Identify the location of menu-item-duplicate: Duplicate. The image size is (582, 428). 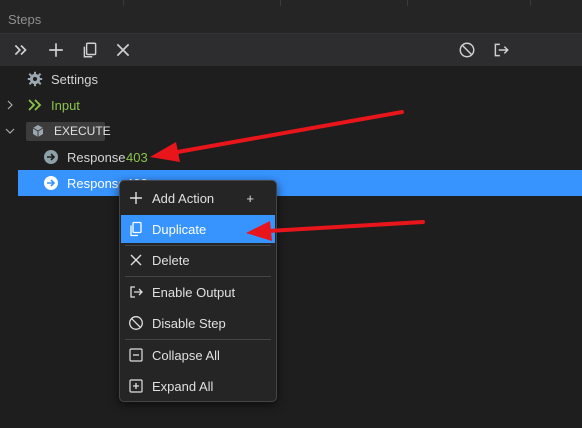
(198, 229).